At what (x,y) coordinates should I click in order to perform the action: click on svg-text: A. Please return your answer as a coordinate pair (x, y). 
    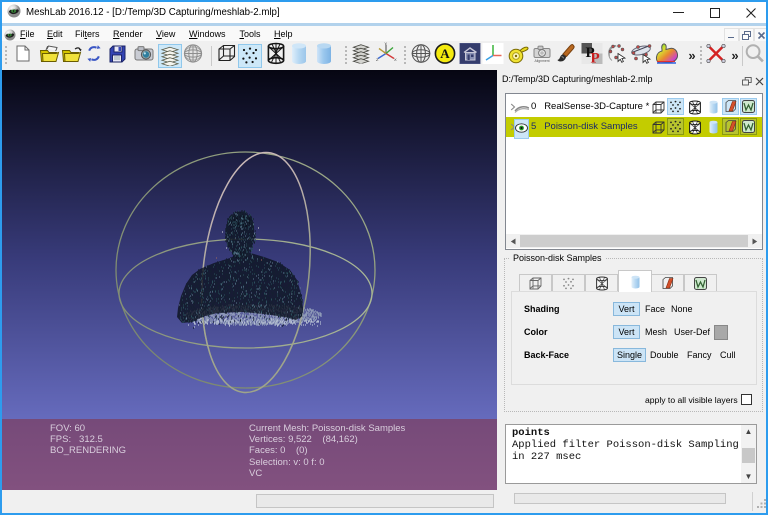
    Looking at the image, I should click on (445, 53).